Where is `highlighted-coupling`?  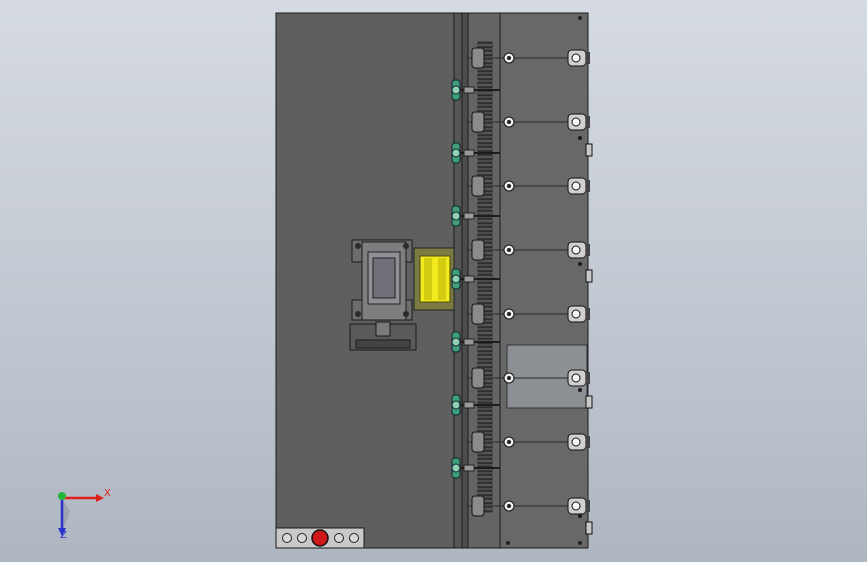 highlighted-coupling is located at coordinates (434, 279).